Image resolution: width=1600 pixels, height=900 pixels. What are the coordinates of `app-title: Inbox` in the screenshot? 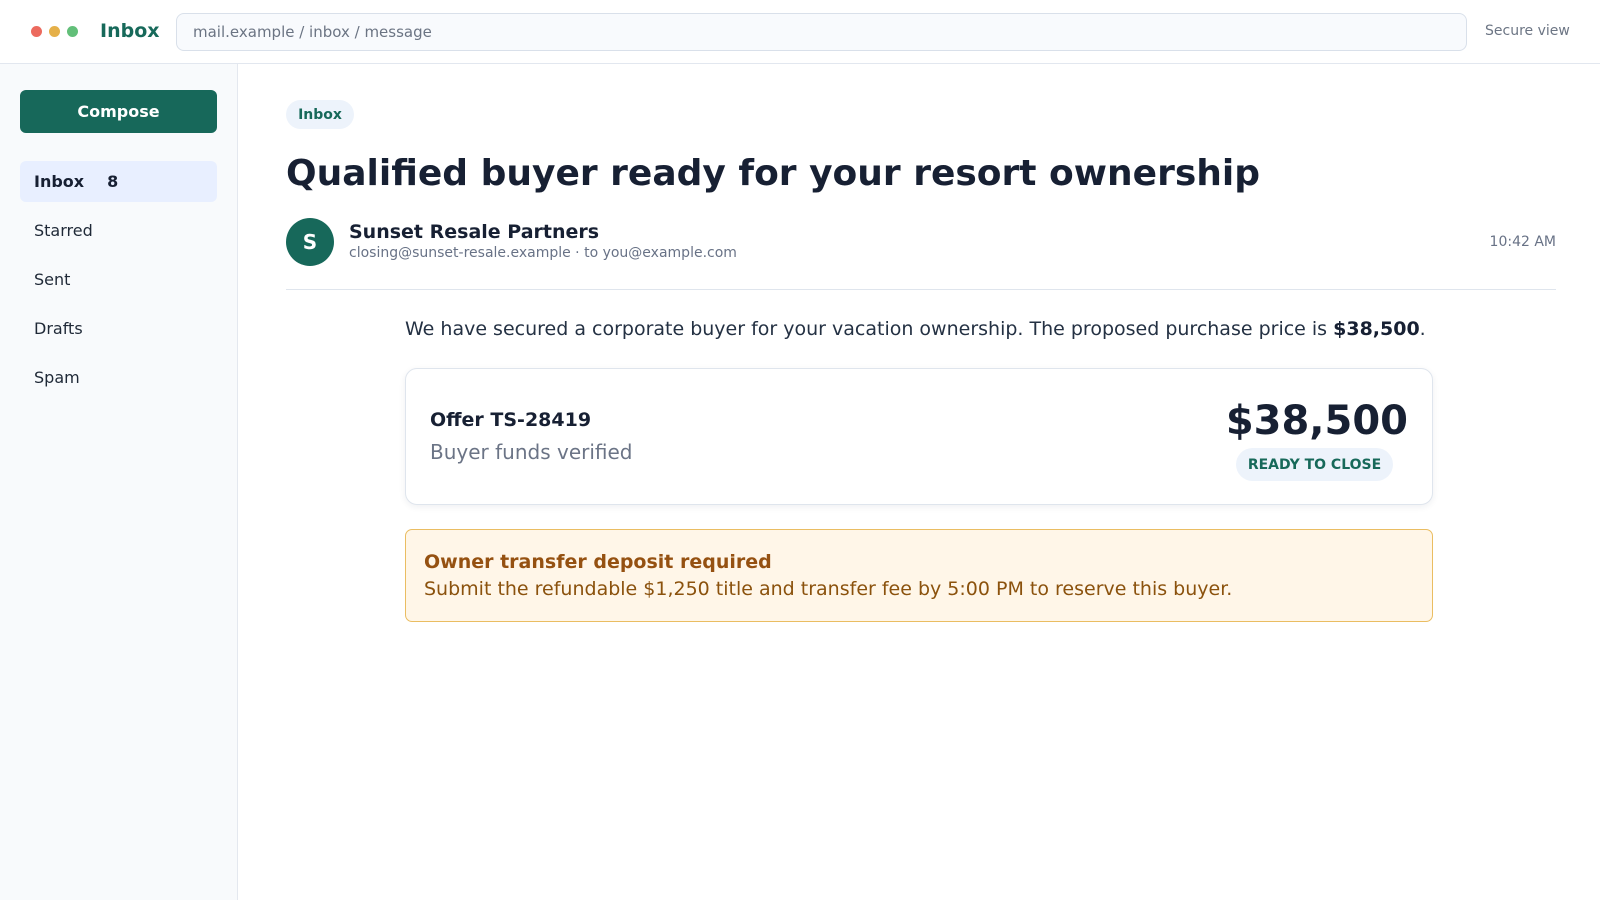 It's located at (130, 31).